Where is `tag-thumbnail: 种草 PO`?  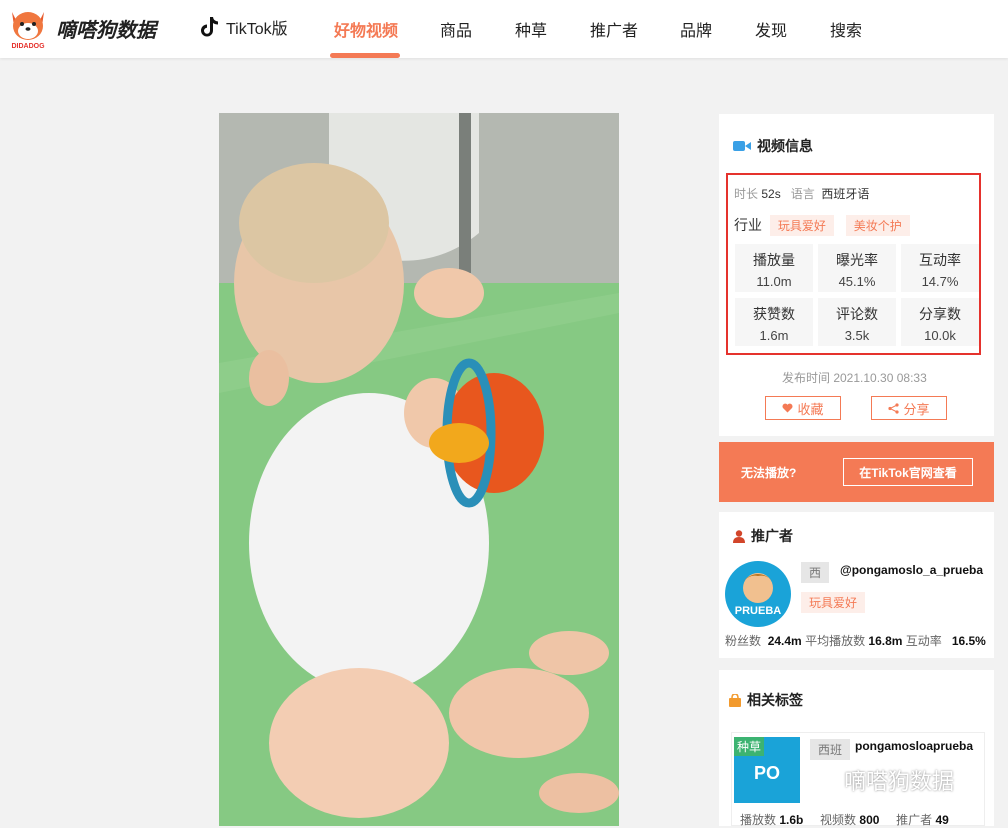
tag-thumbnail: 种草 PO is located at coordinates (767, 770).